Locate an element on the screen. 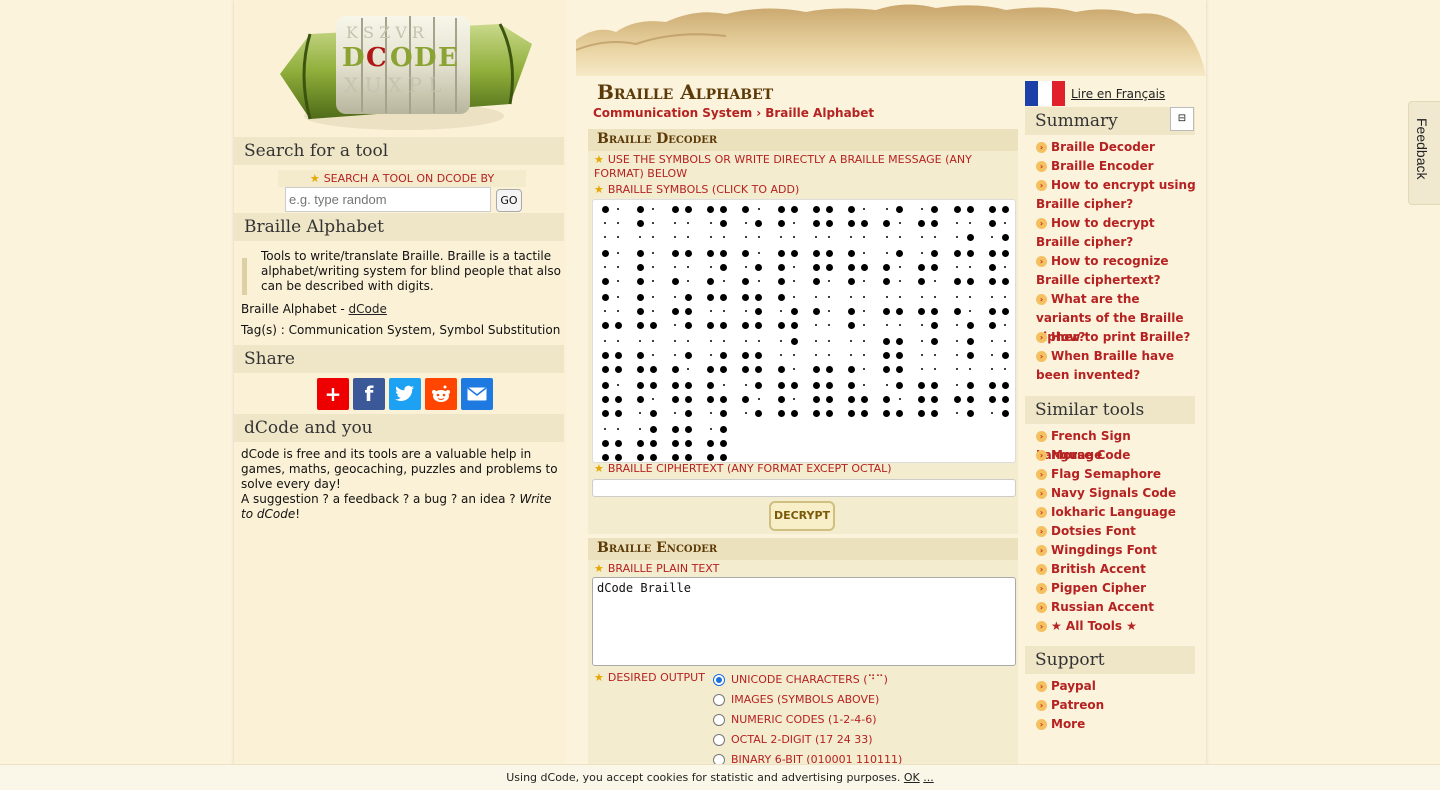 The image size is (1440, 790). radio-selected is located at coordinates (719, 679).